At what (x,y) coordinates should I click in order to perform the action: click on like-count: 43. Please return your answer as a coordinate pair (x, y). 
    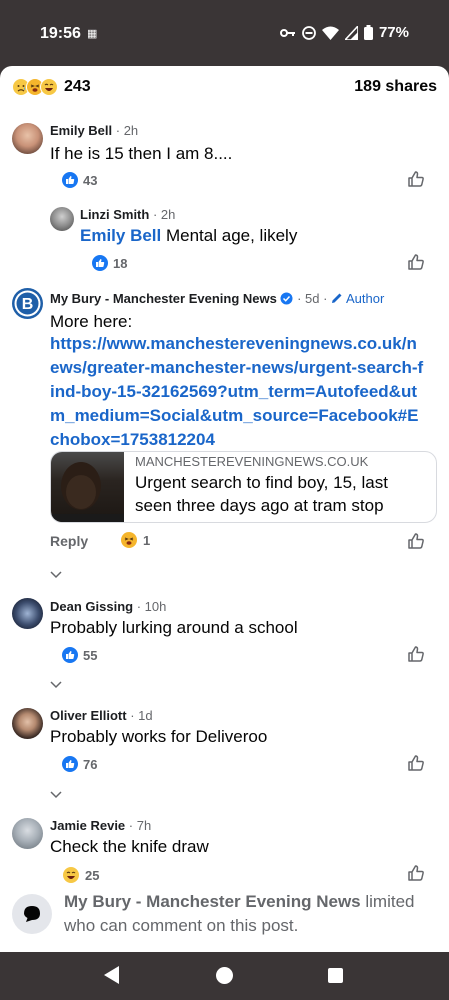
    Looking at the image, I should click on (90, 180).